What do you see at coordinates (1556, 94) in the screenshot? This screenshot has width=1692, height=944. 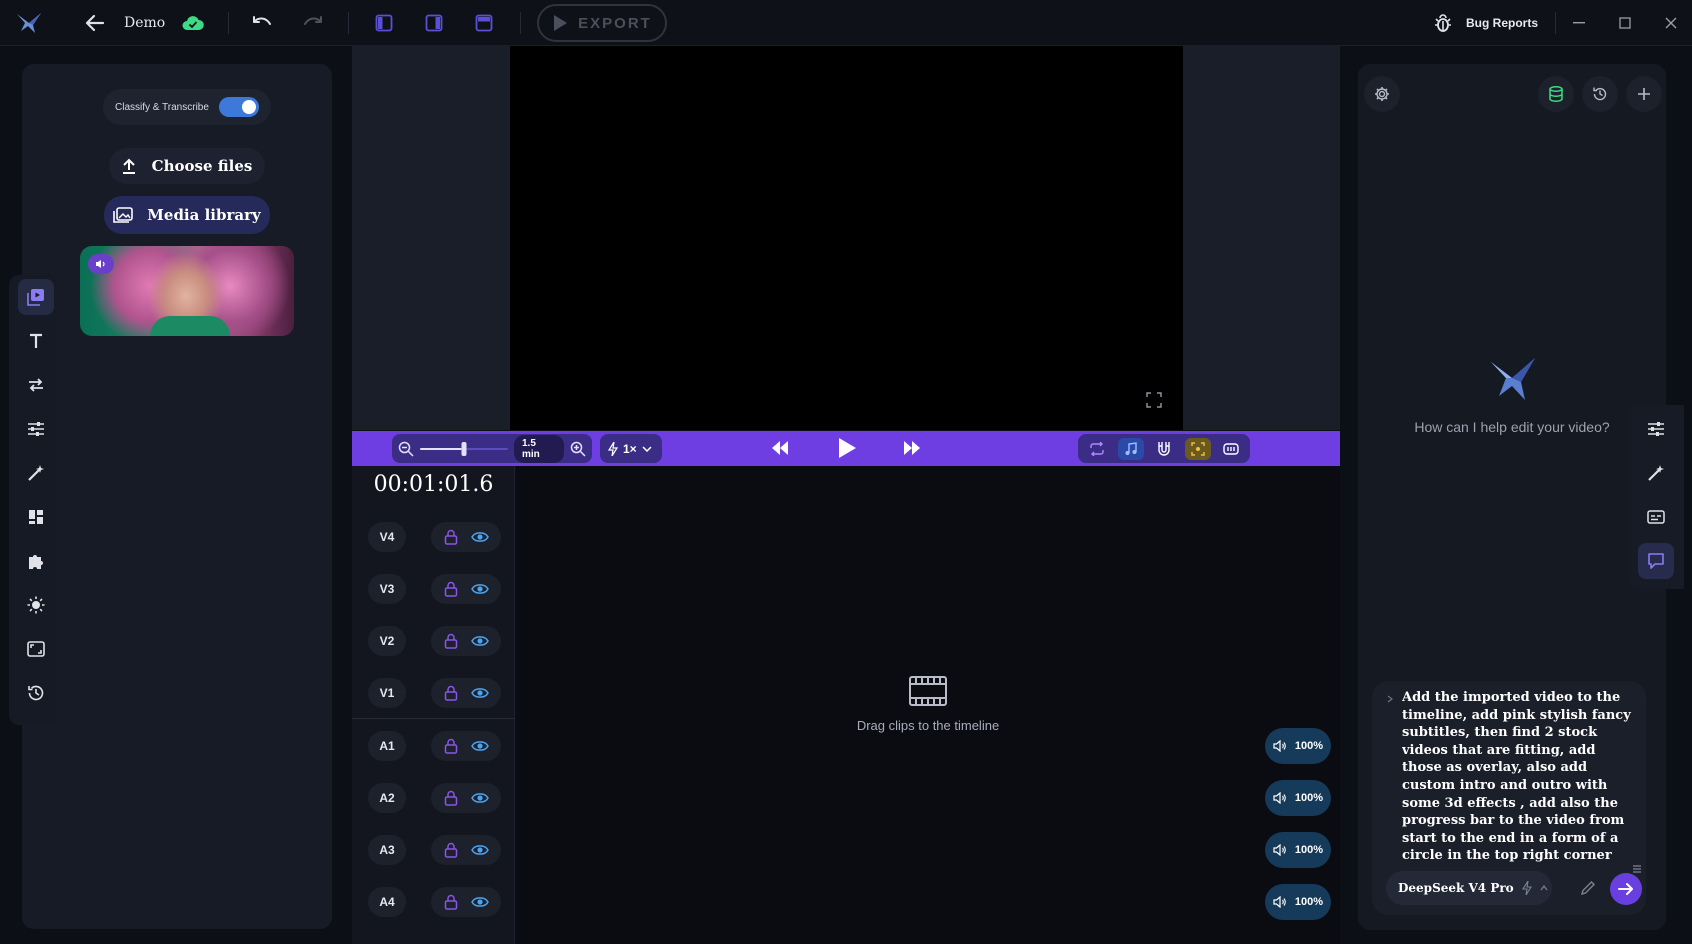 I see `database-icon` at bounding box center [1556, 94].